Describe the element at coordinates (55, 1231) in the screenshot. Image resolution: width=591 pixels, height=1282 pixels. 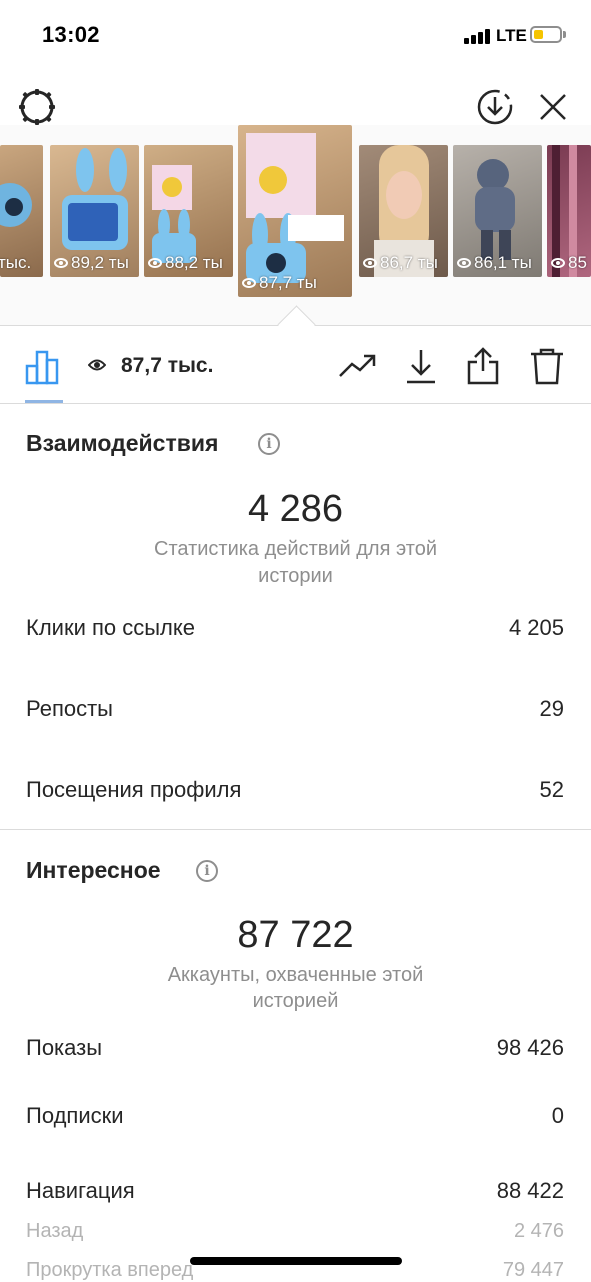
I see `back-label: Назад` at that location.